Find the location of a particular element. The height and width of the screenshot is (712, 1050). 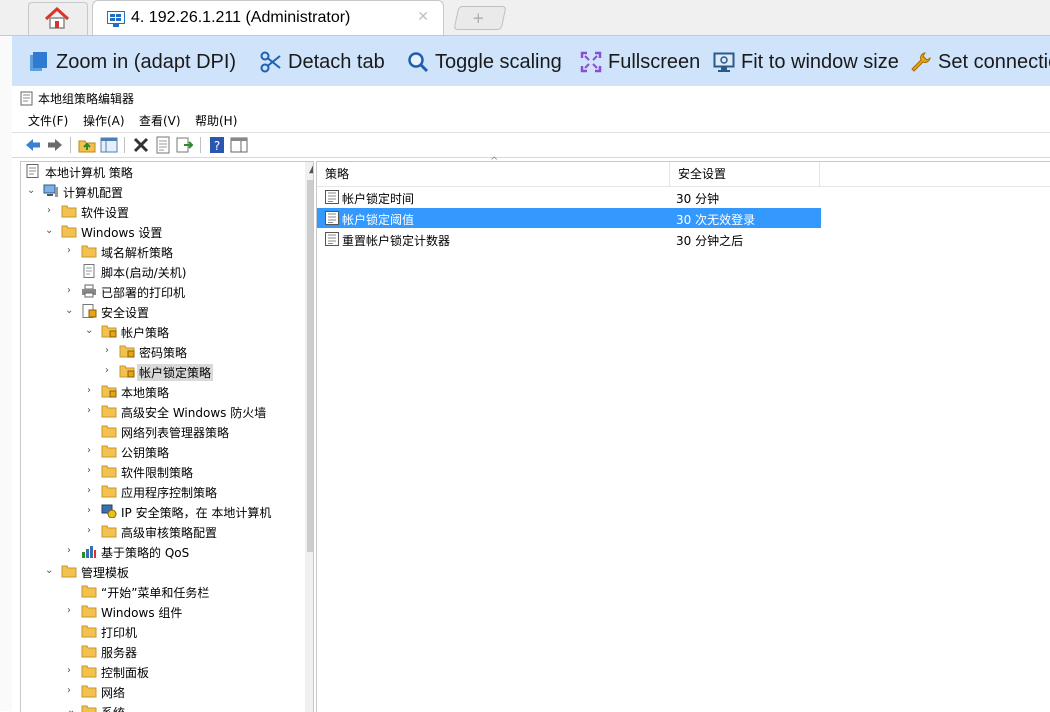

printer-icon is located at coordinates (89, 291).